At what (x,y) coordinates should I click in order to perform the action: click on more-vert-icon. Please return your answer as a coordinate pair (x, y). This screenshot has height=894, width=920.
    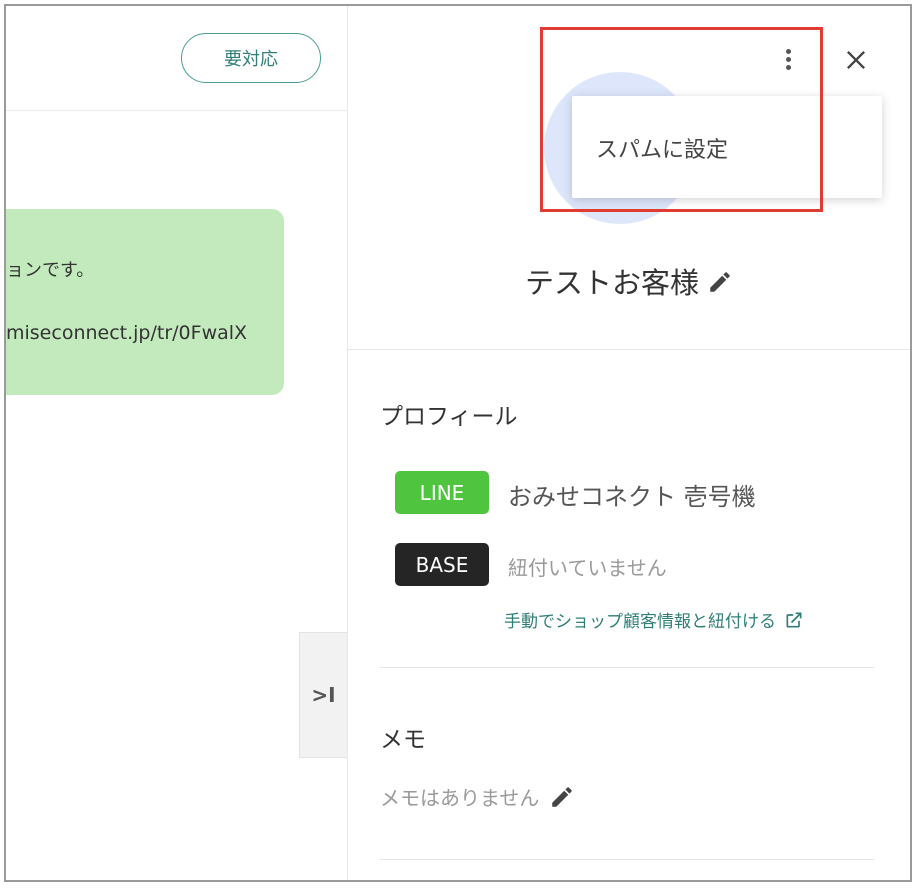
    Looking at the image, I should click on (788, 63).